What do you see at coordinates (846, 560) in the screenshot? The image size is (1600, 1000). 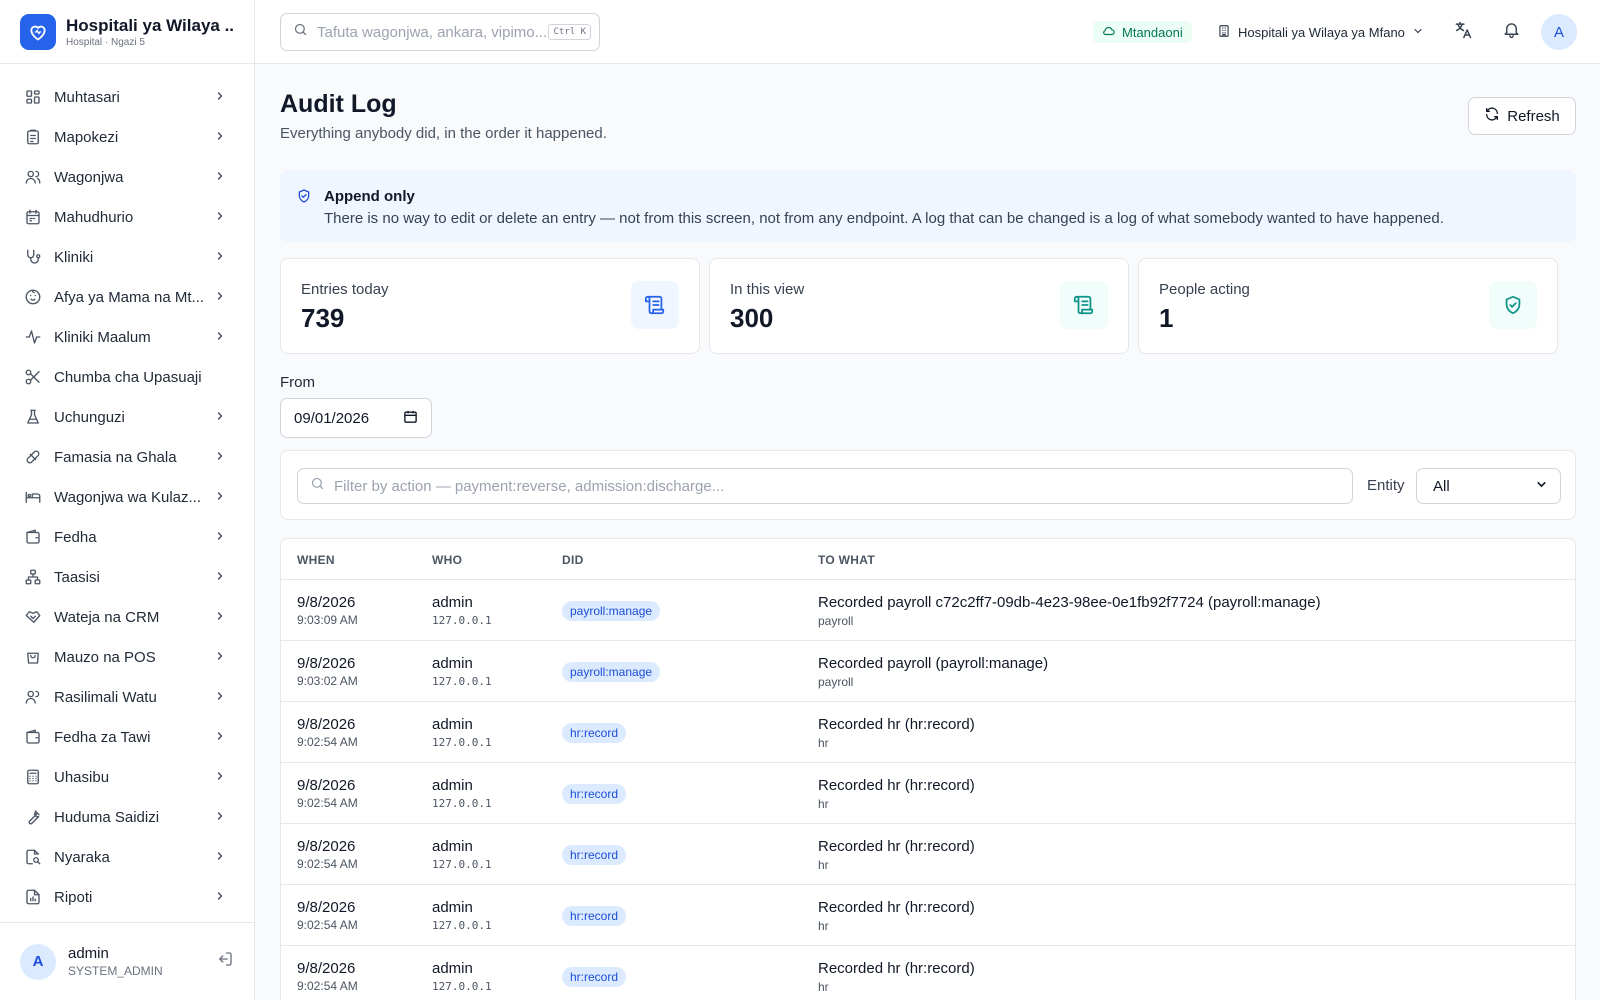 I see `column-header-to-what: TO WHAT` at bounding box center [846, 560].